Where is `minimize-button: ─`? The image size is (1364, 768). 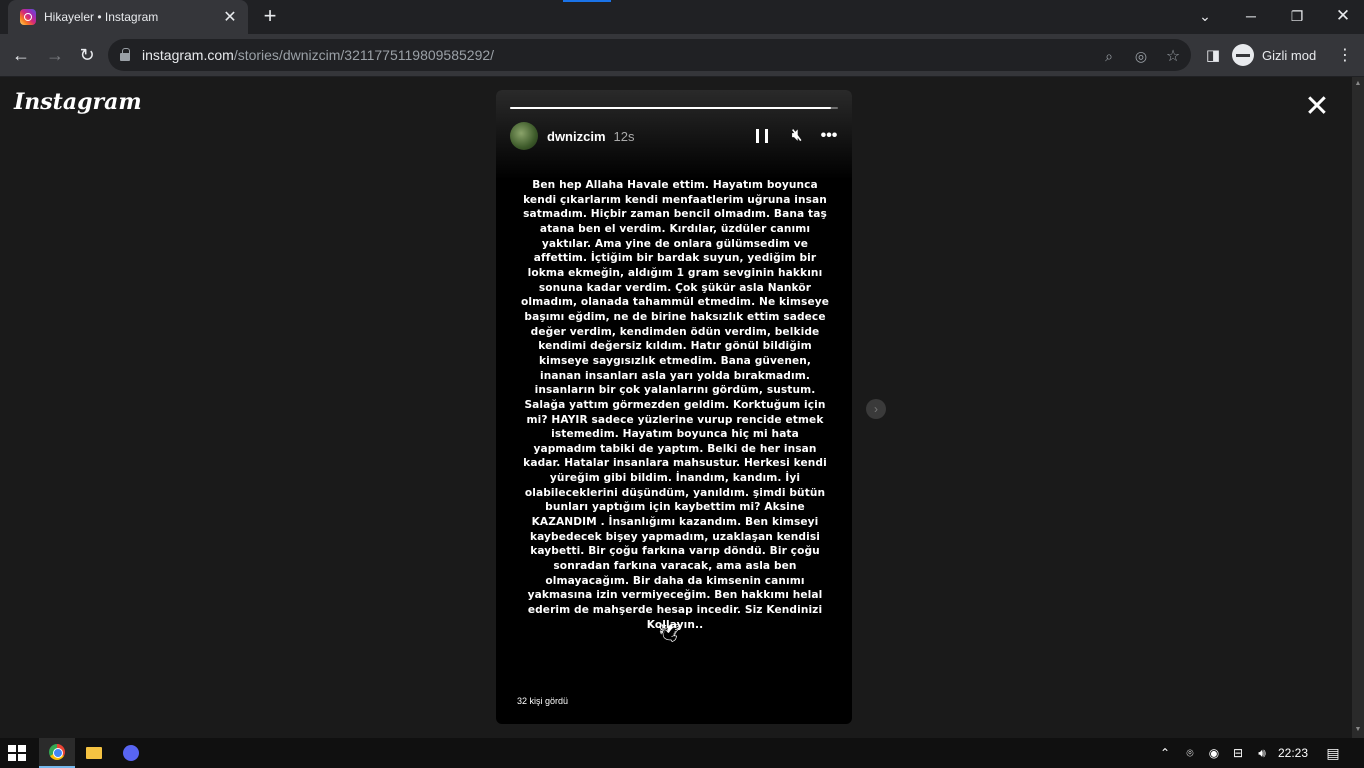
minimize-button: ─ is located at coordinates (1251, 16).